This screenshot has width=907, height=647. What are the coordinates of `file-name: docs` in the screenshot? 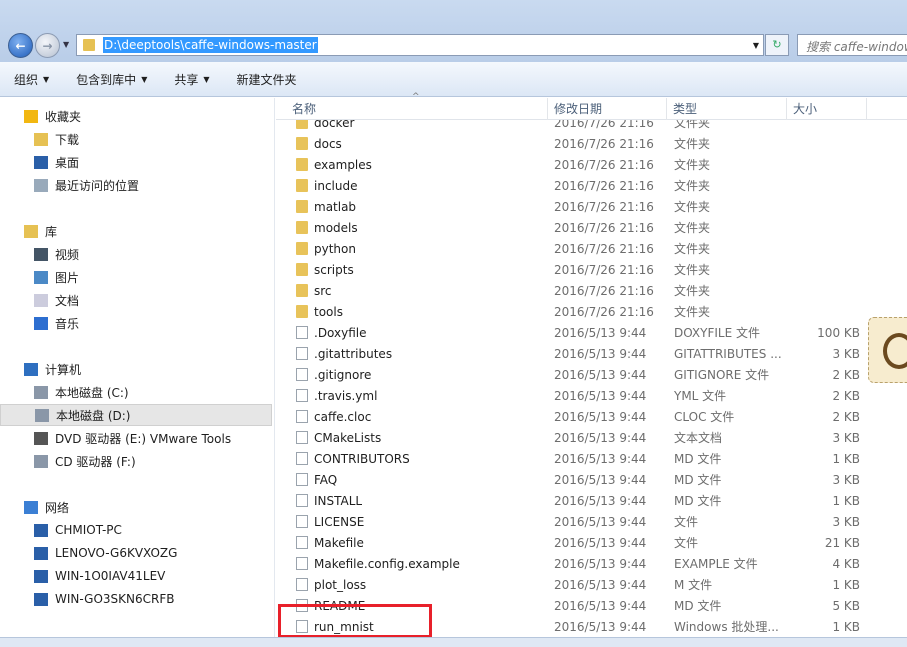 It's located at (328, 143).